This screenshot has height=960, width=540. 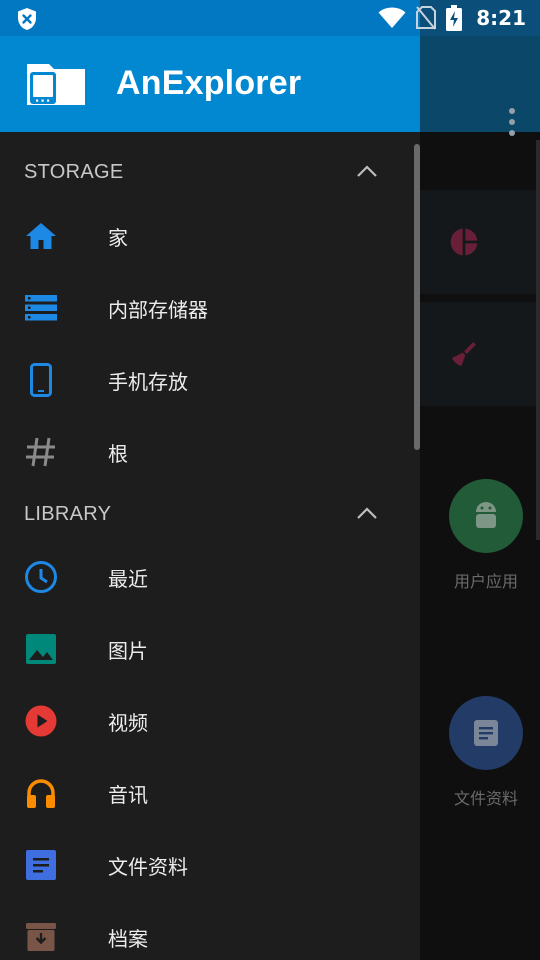 What do you see at coordinates (41, 721) in the screenshot?
I see `video-icon` at bounding box center [41, 721].